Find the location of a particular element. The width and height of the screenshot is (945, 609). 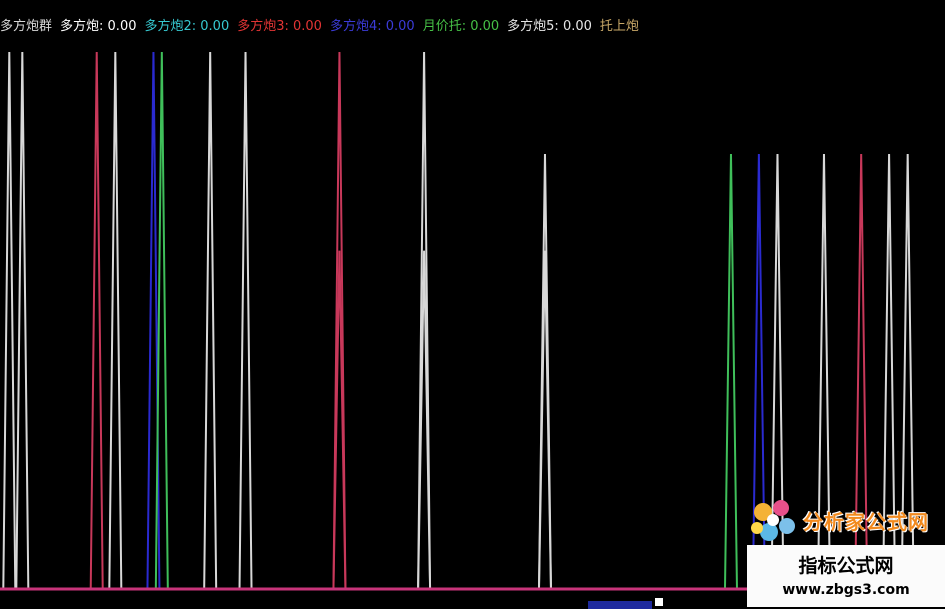

legend-item: 多方炮: 0.00 is located at coordinates (98, 26).